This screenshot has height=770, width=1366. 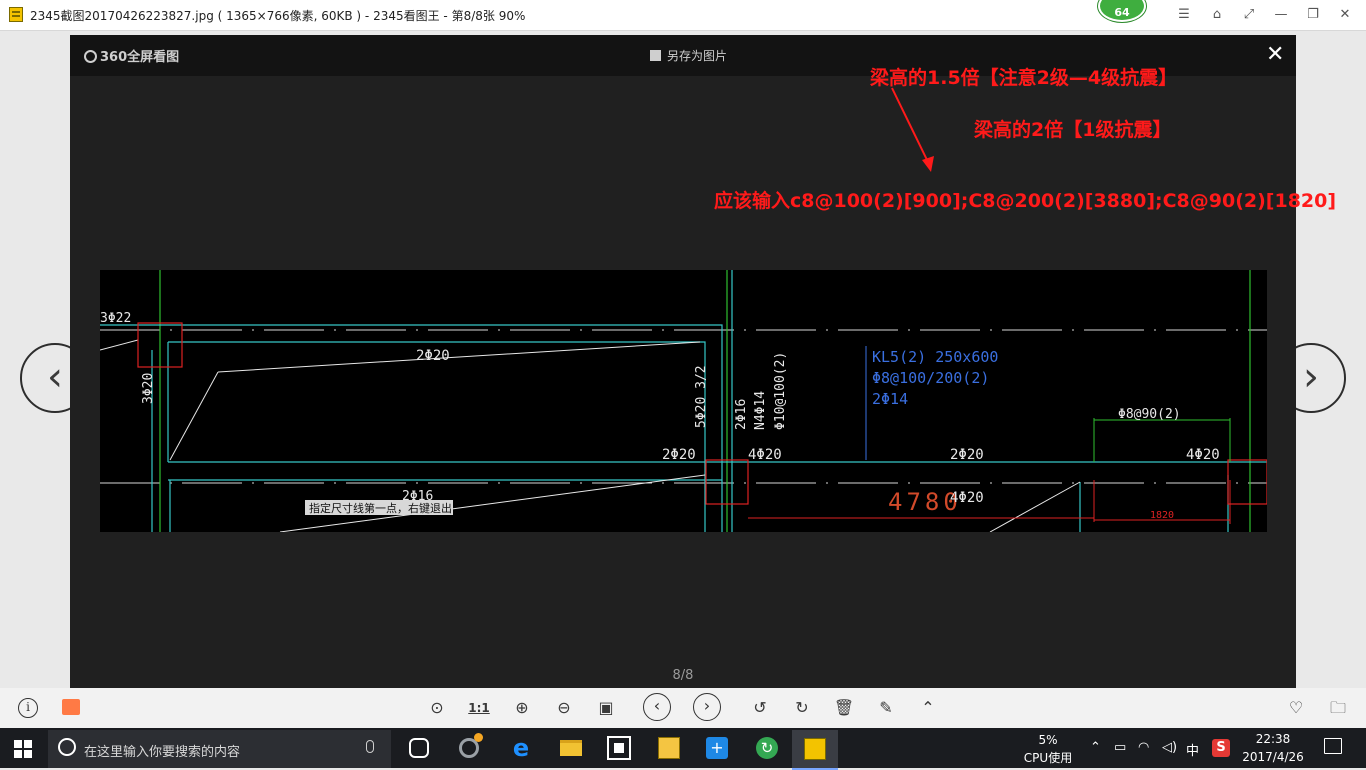 I want to click on battery-icon: ▭, so click(x=1120, y=747).